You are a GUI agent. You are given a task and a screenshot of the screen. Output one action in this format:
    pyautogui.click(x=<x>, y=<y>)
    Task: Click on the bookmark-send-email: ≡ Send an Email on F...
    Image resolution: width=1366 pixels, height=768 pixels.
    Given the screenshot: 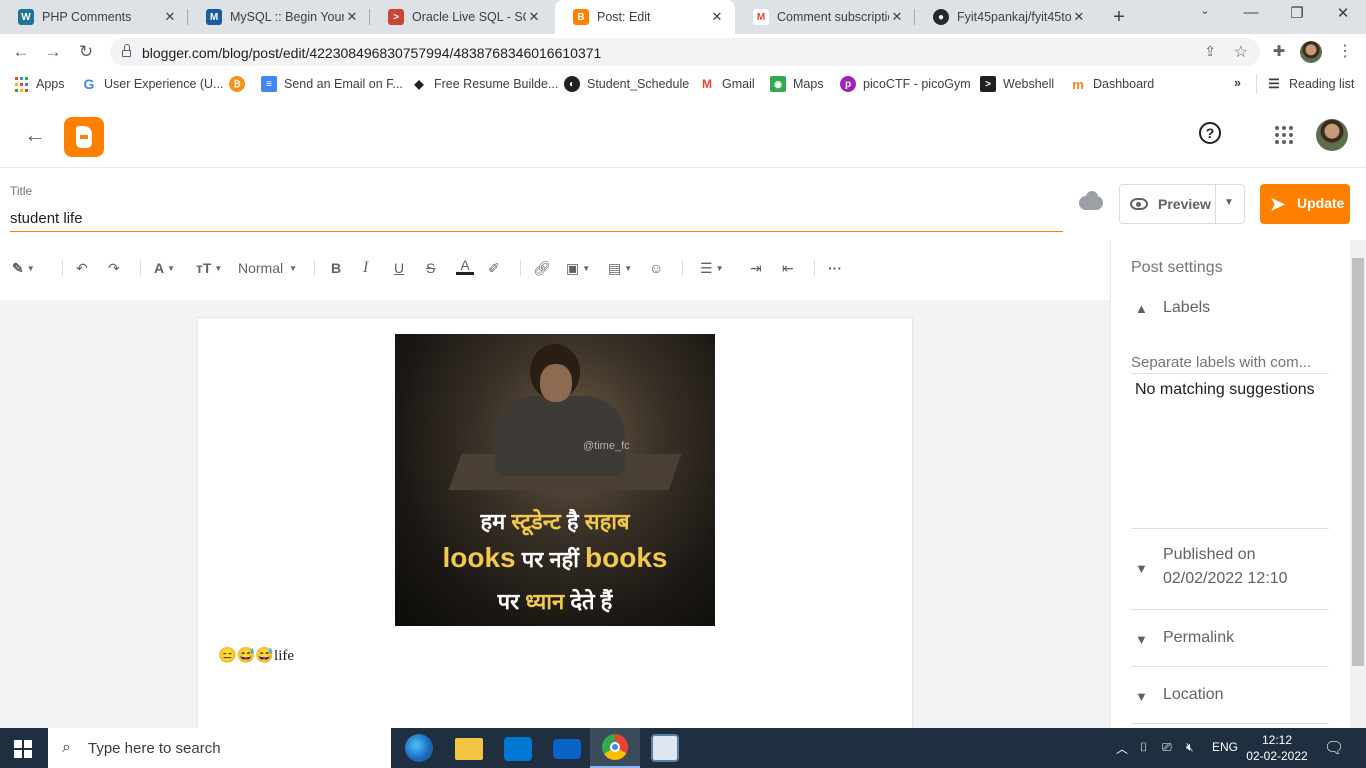 What is the action you would take?
    pyautogui.click(x=332, y=84)
    